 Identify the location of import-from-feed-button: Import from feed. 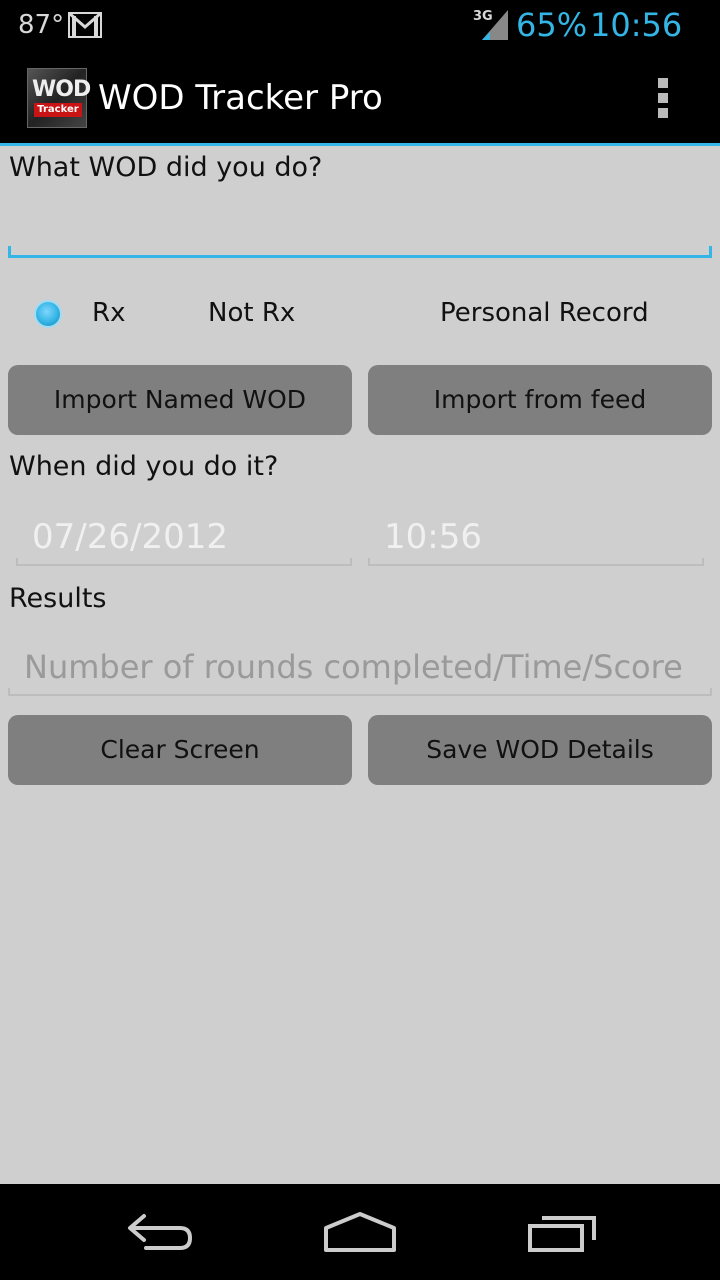
(540, 400).